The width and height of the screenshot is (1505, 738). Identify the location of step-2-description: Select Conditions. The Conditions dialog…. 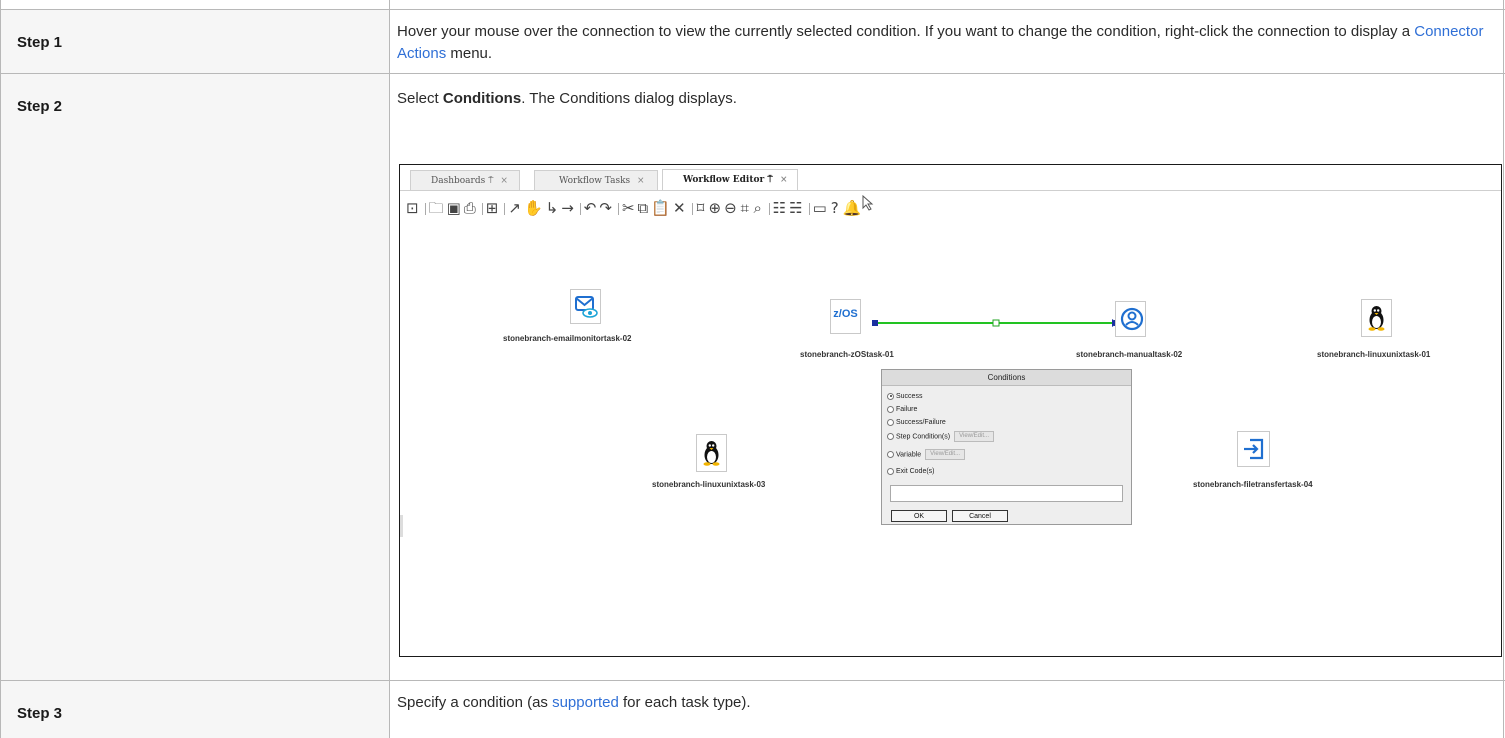
(567, 98).